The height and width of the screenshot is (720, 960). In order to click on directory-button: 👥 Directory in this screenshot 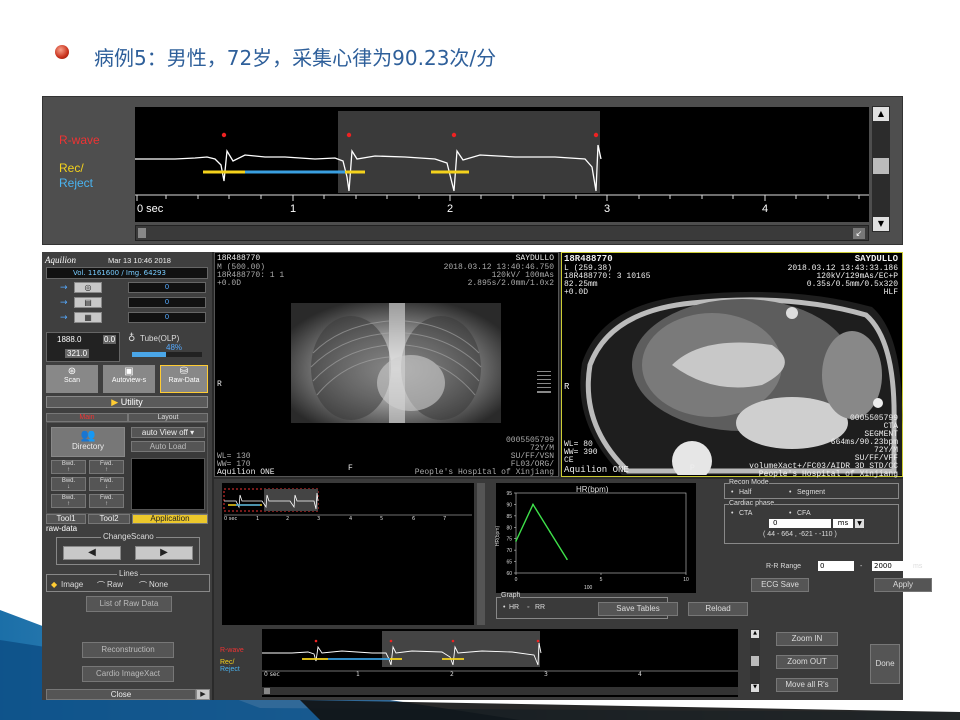, I will do `click(88, 442)`.